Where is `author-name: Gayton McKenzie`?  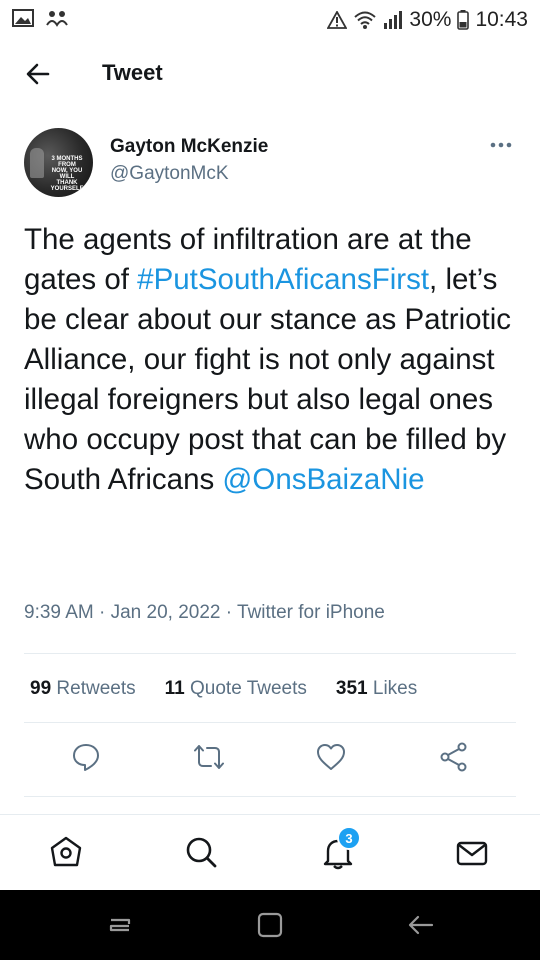 author-name: Gayton McKenzie is located at coordinates (189, 147).